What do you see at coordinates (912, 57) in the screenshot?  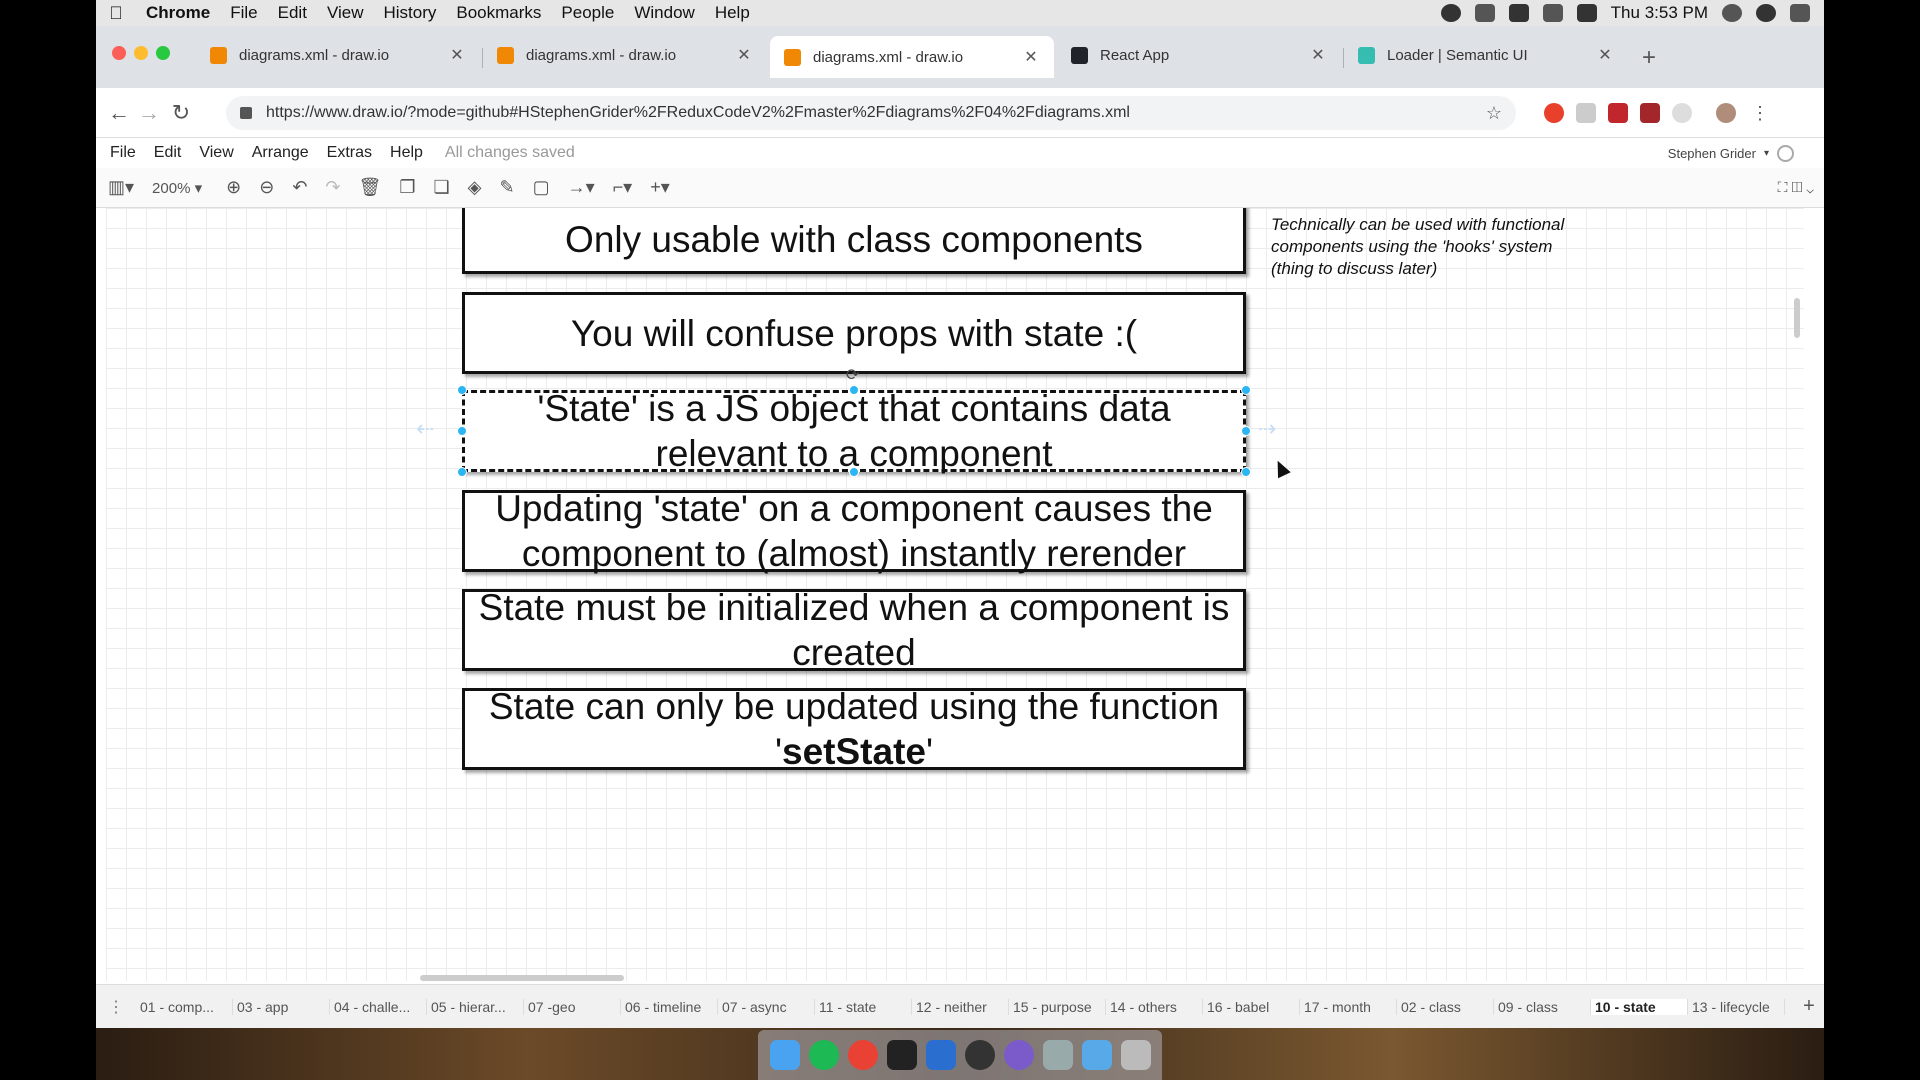 I see `browser-tab-active: diagrams.xml - draw.io ✕` at bounding box center [912, 57].